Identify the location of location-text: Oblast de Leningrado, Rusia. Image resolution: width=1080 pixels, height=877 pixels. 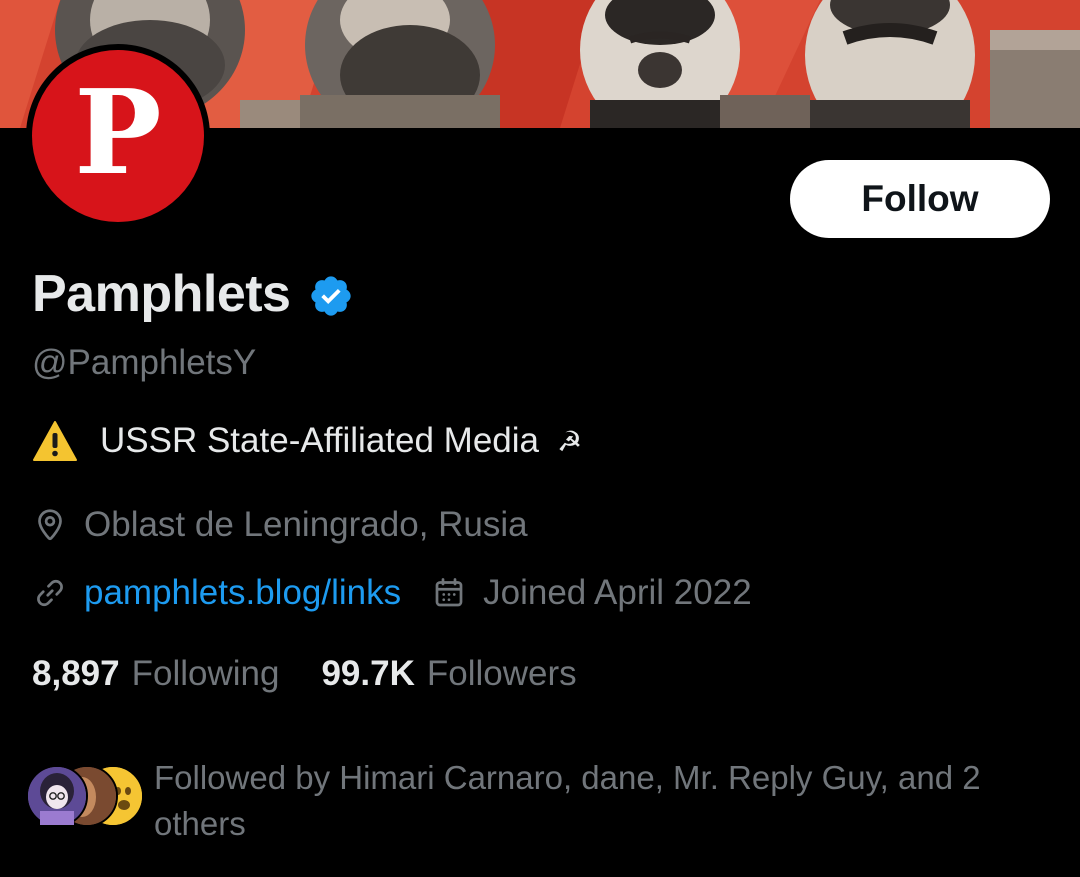
(306, 524).